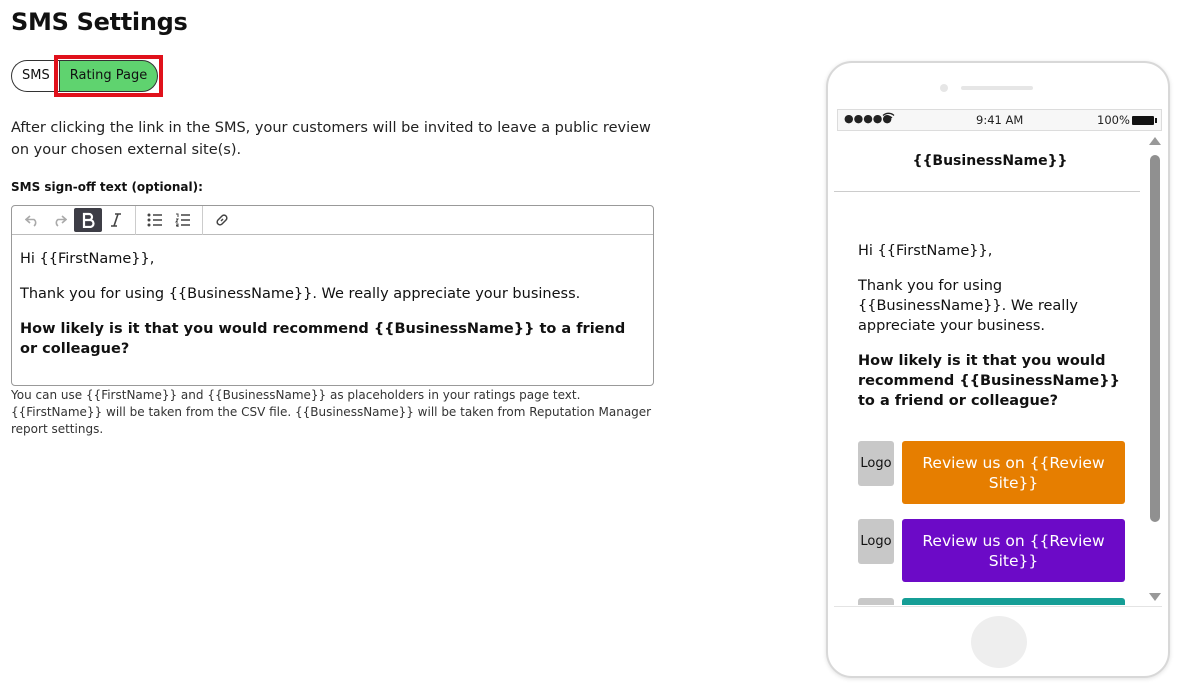  What do you see at coordinates (1155, 141) in the screenshot?
I see `scroll-up-arrow-icon` at bounding box center [1155, 141].